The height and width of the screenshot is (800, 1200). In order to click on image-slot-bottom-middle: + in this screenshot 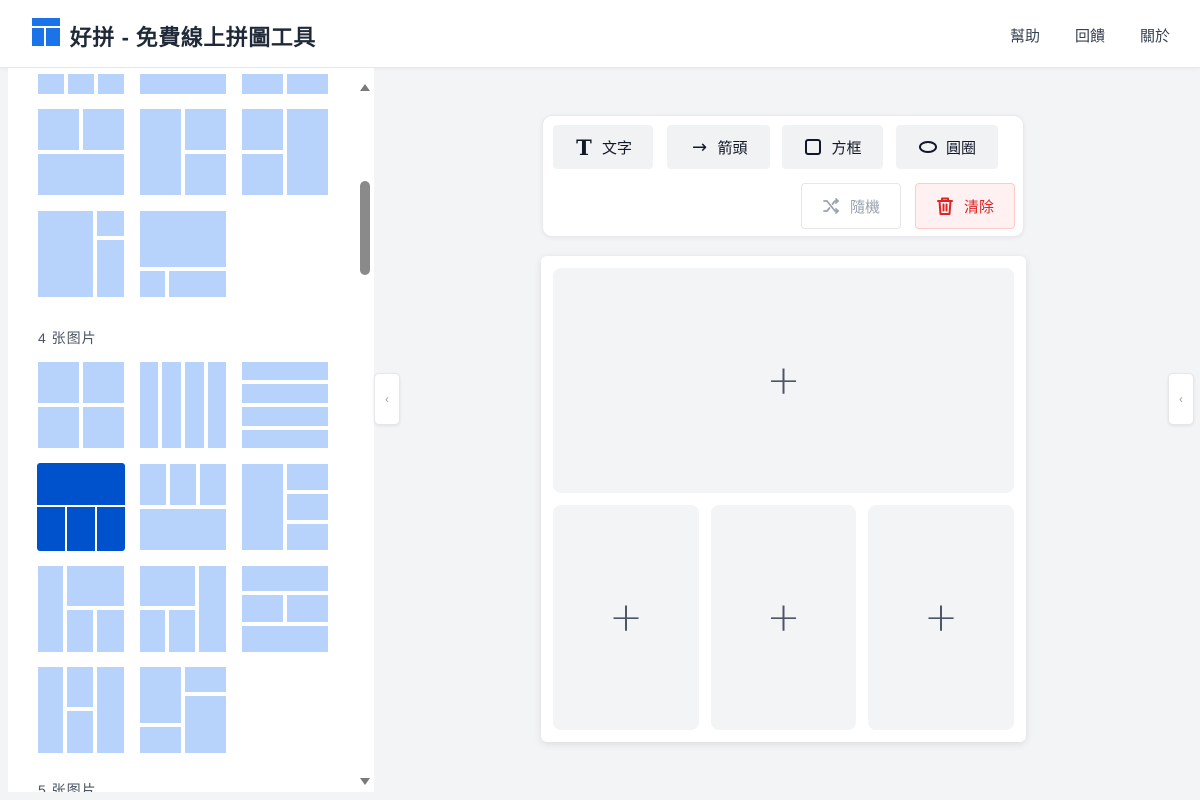, I will do `click(783, 617)`.